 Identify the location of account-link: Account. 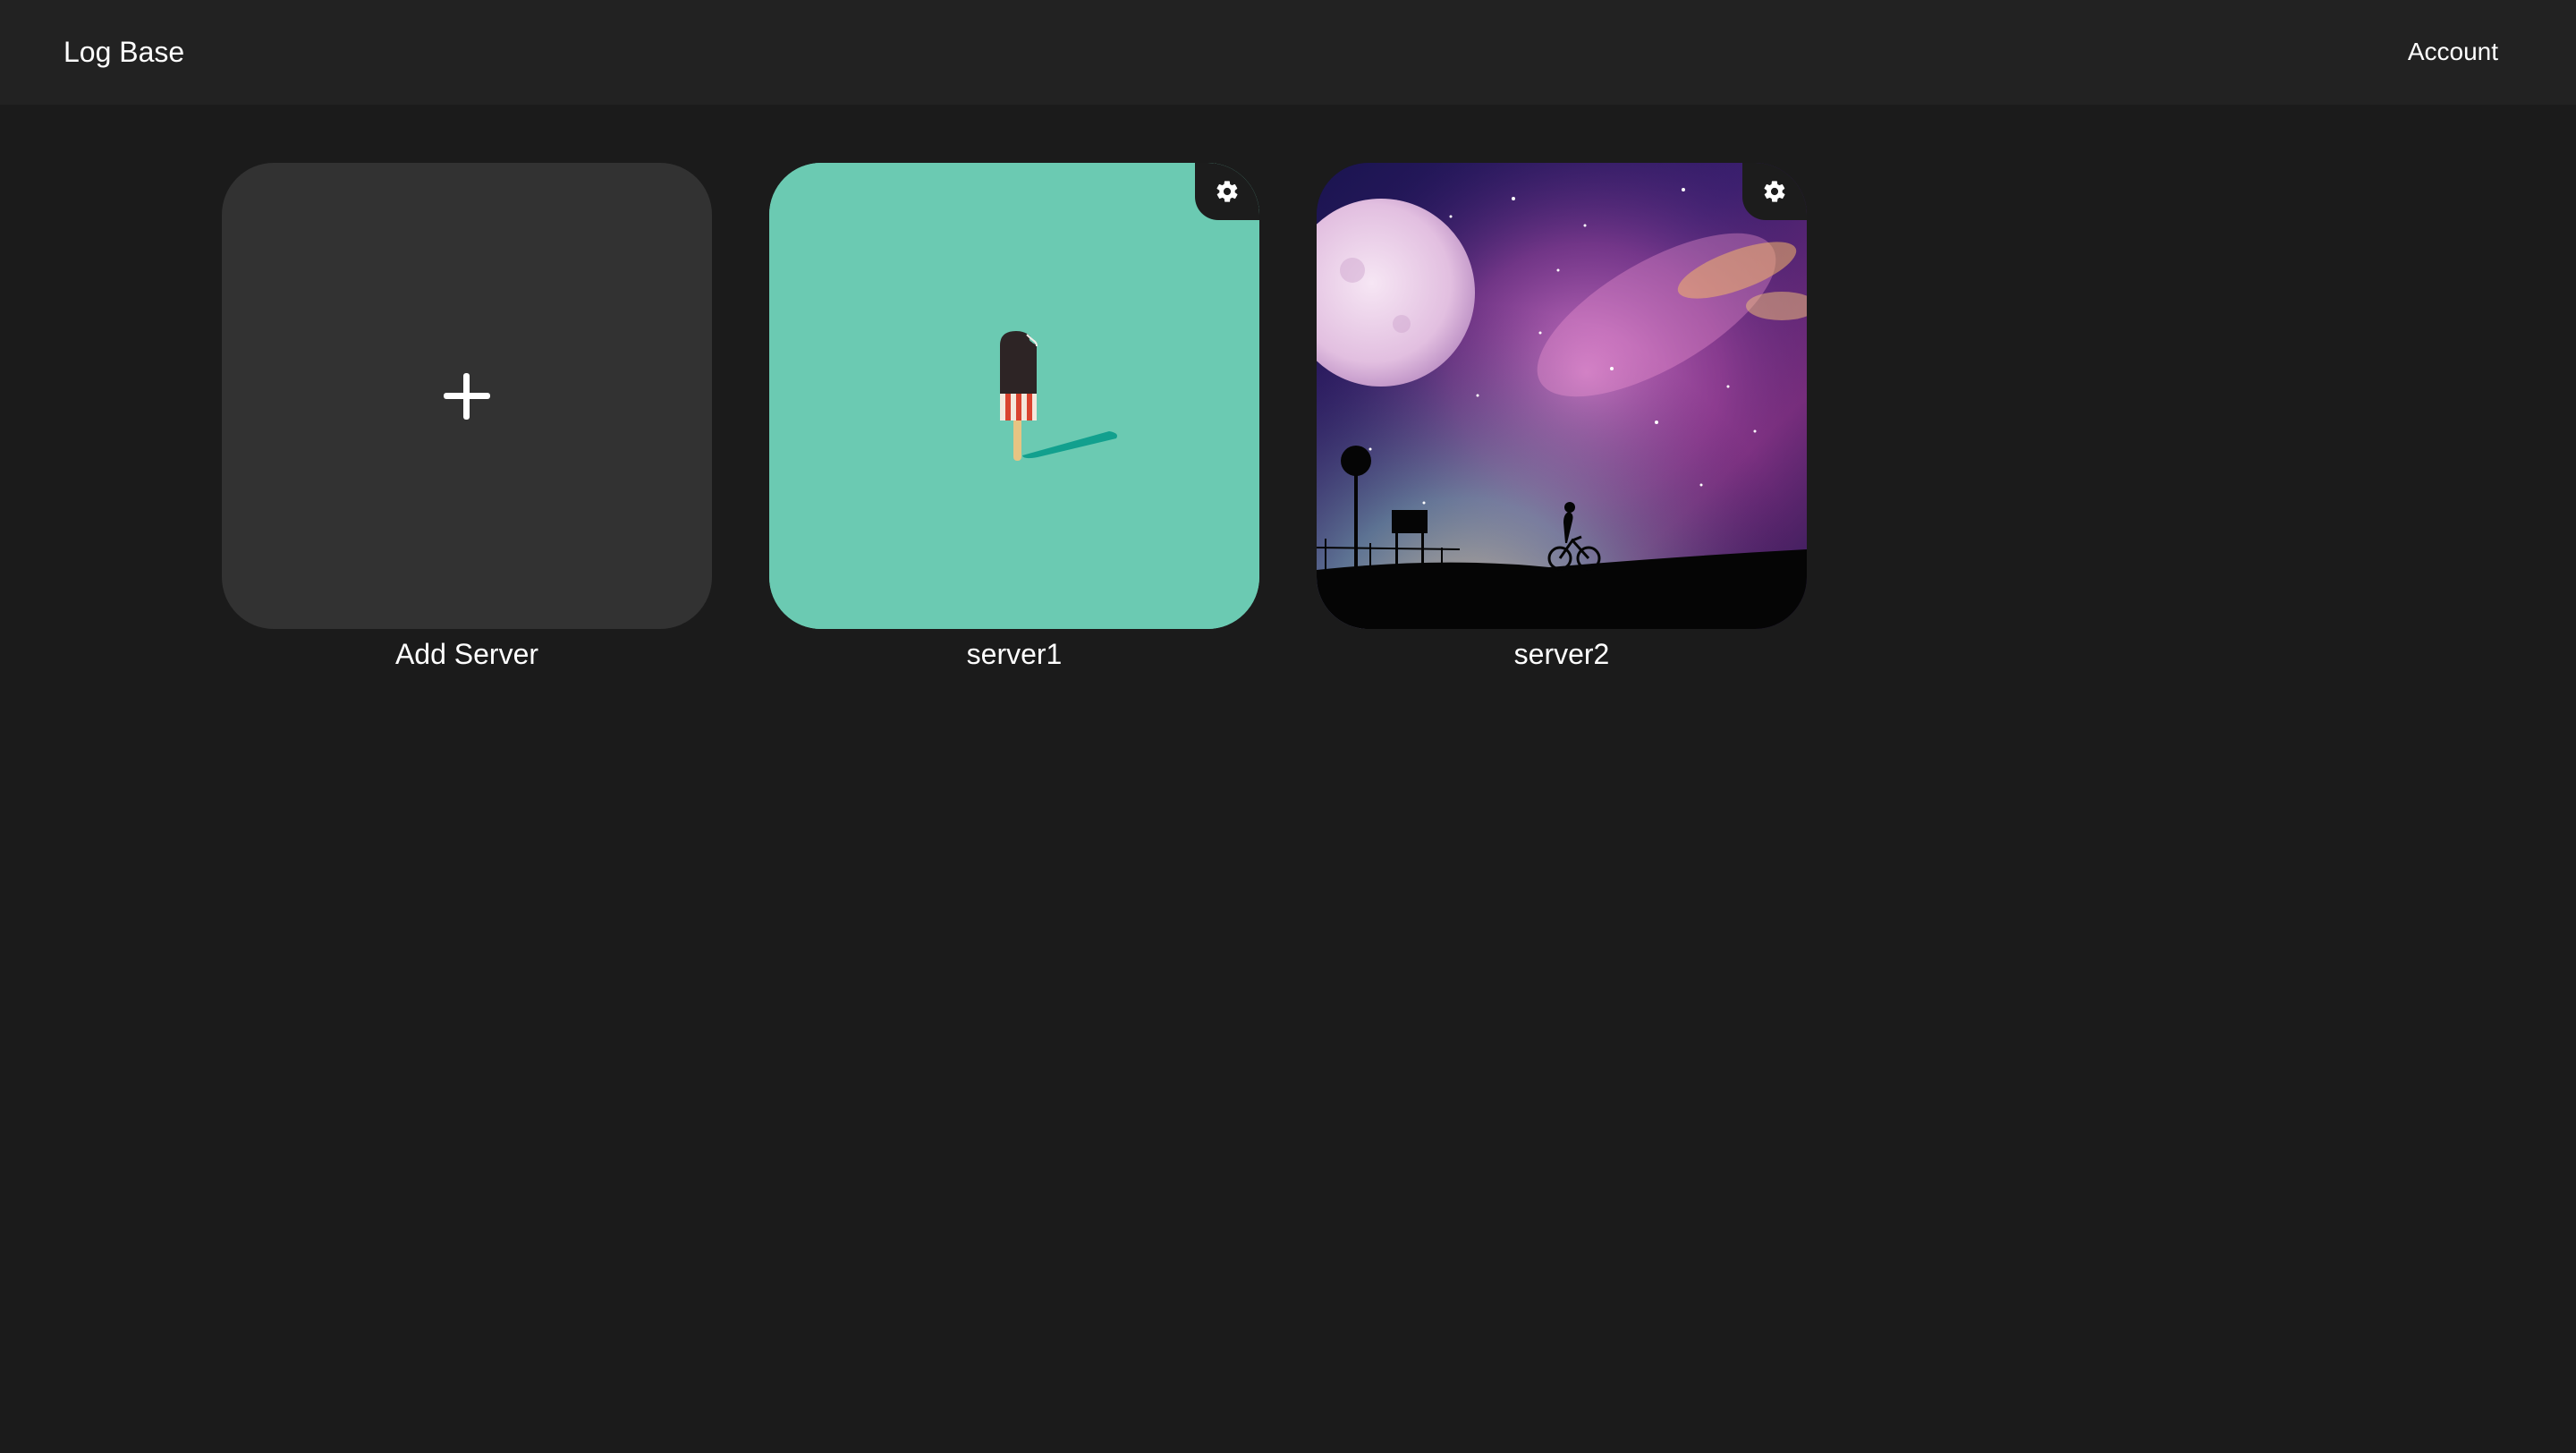
(2453, 52).